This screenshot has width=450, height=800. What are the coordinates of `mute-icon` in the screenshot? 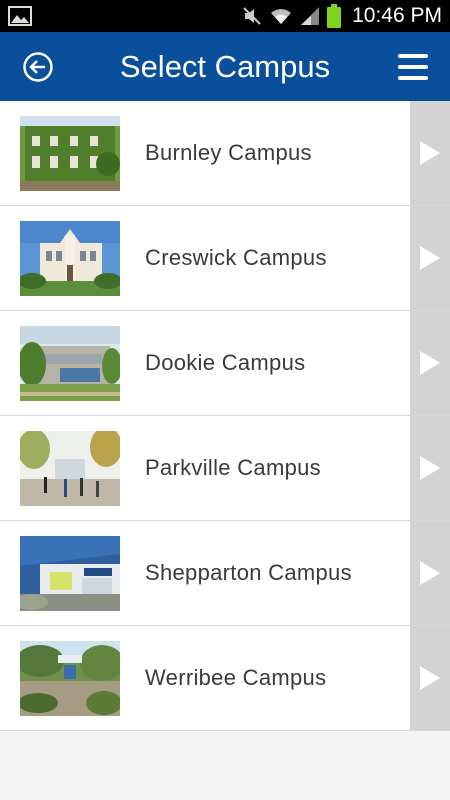 It's located at (252, 16).